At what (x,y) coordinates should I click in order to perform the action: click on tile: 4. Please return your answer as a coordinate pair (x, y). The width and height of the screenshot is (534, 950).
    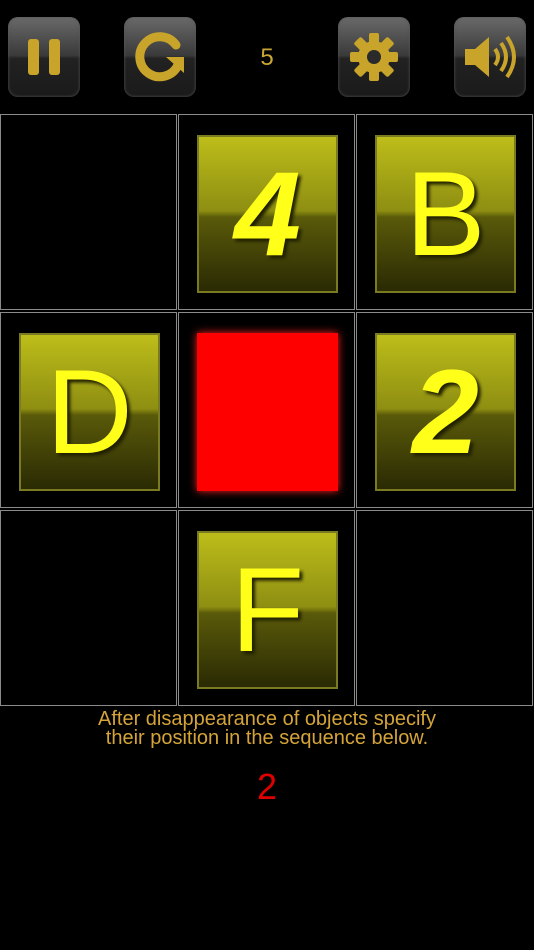
    Looking at the image, I should click on (267, 214).